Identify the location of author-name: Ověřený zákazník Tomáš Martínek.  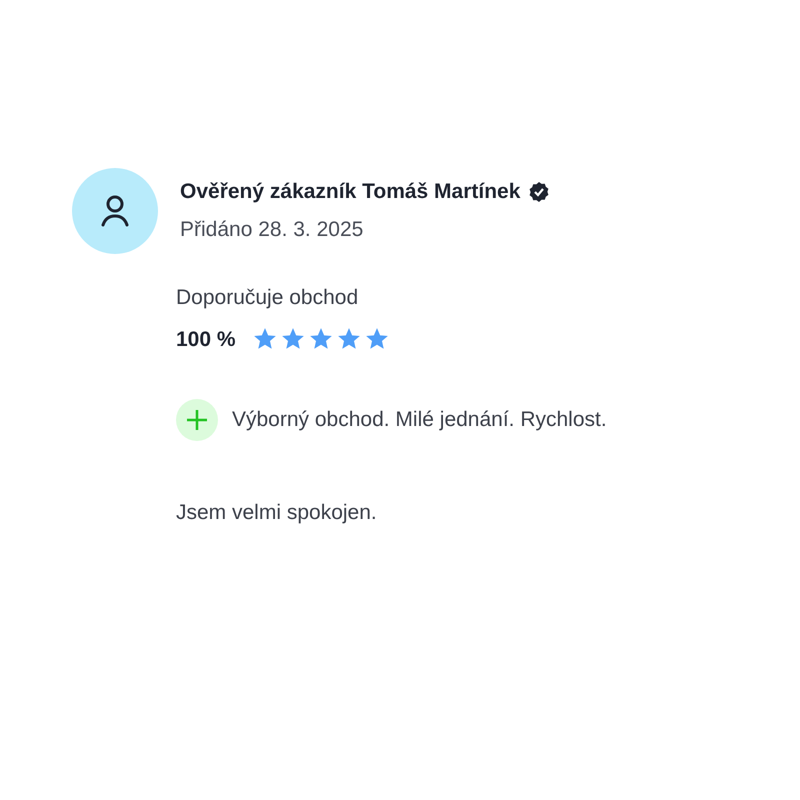
(350, 192).